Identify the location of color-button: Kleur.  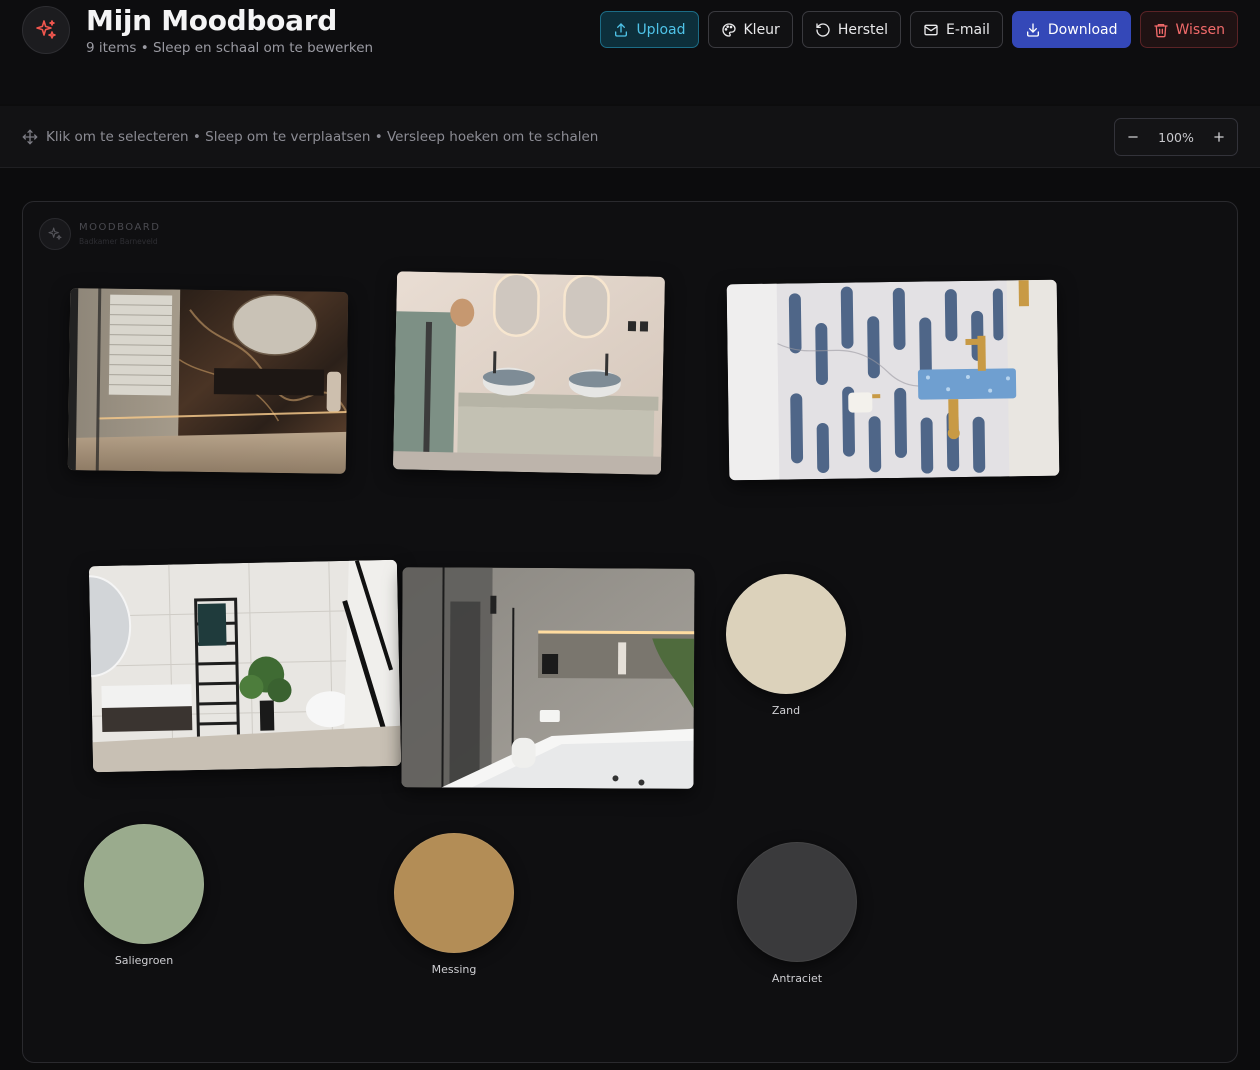
(750, 29).